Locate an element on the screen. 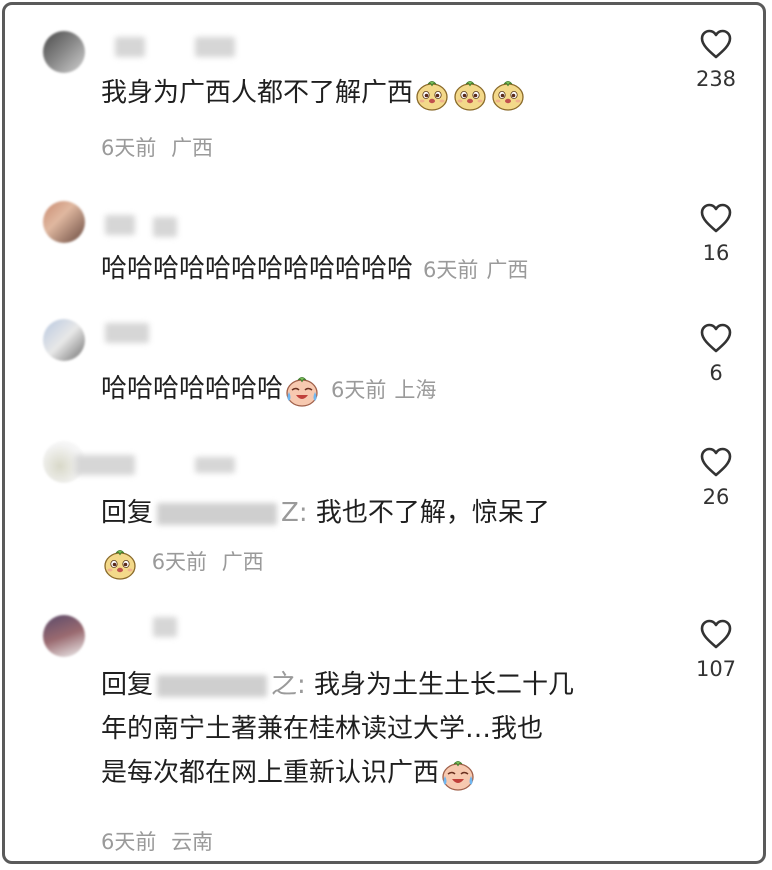 This screenshot has width=772, height=870. comment-location: 上海 is located at coordinates (415, 390).